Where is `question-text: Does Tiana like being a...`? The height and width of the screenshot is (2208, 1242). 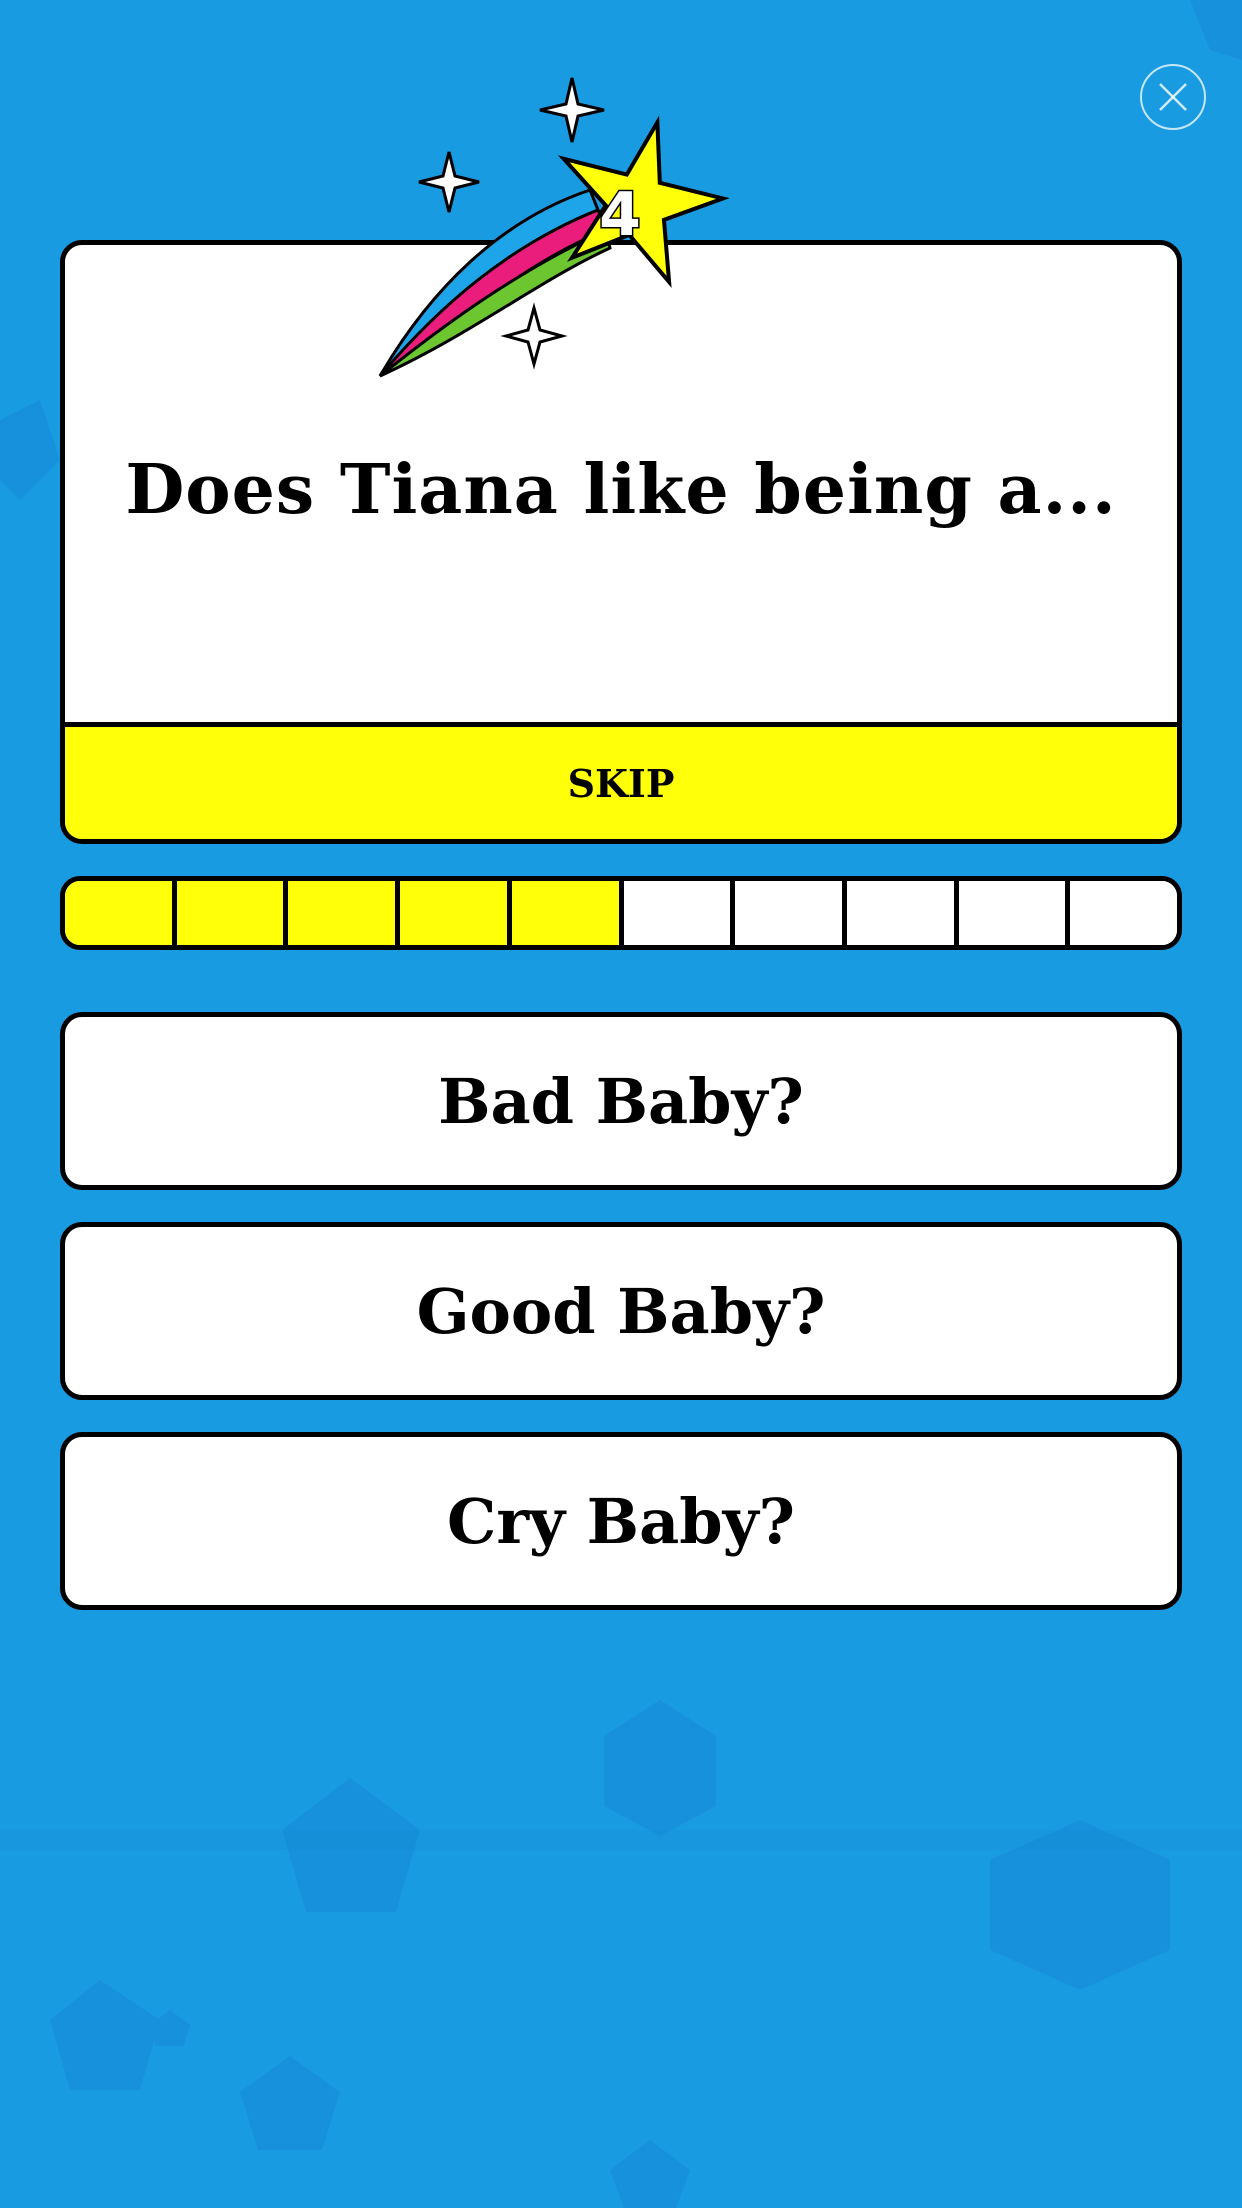 question-text: Does Tiana like being a... is located at coordinates (621, 490).